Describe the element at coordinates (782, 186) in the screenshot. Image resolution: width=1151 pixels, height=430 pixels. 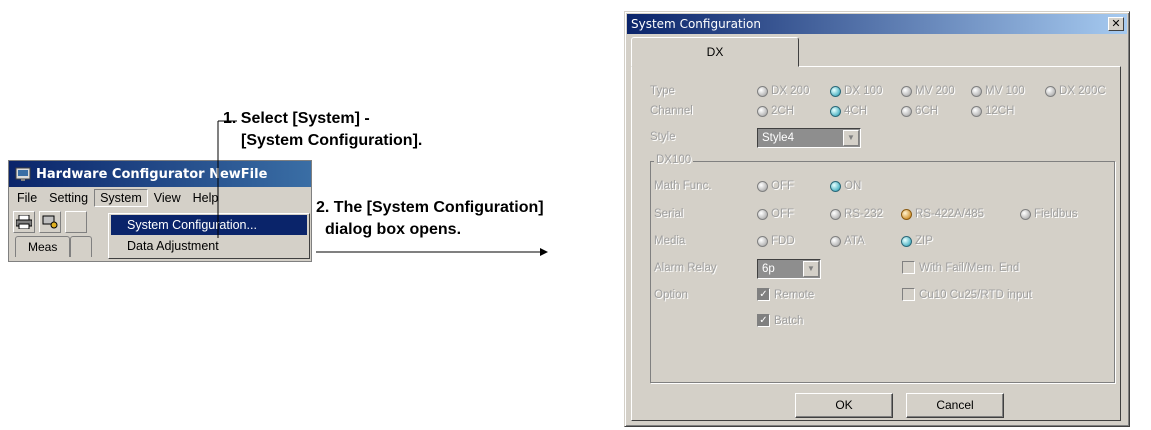
I see `radio-math-off-label: OFF` at that location.